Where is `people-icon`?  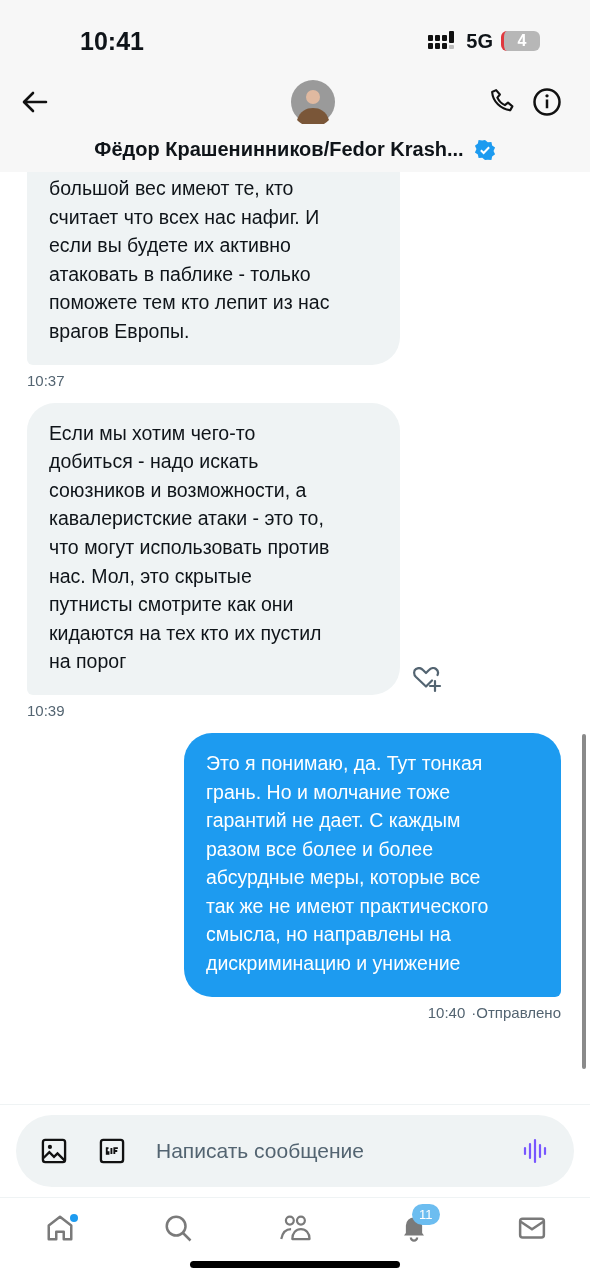
people-icon is located at coordinates (296, 1228).